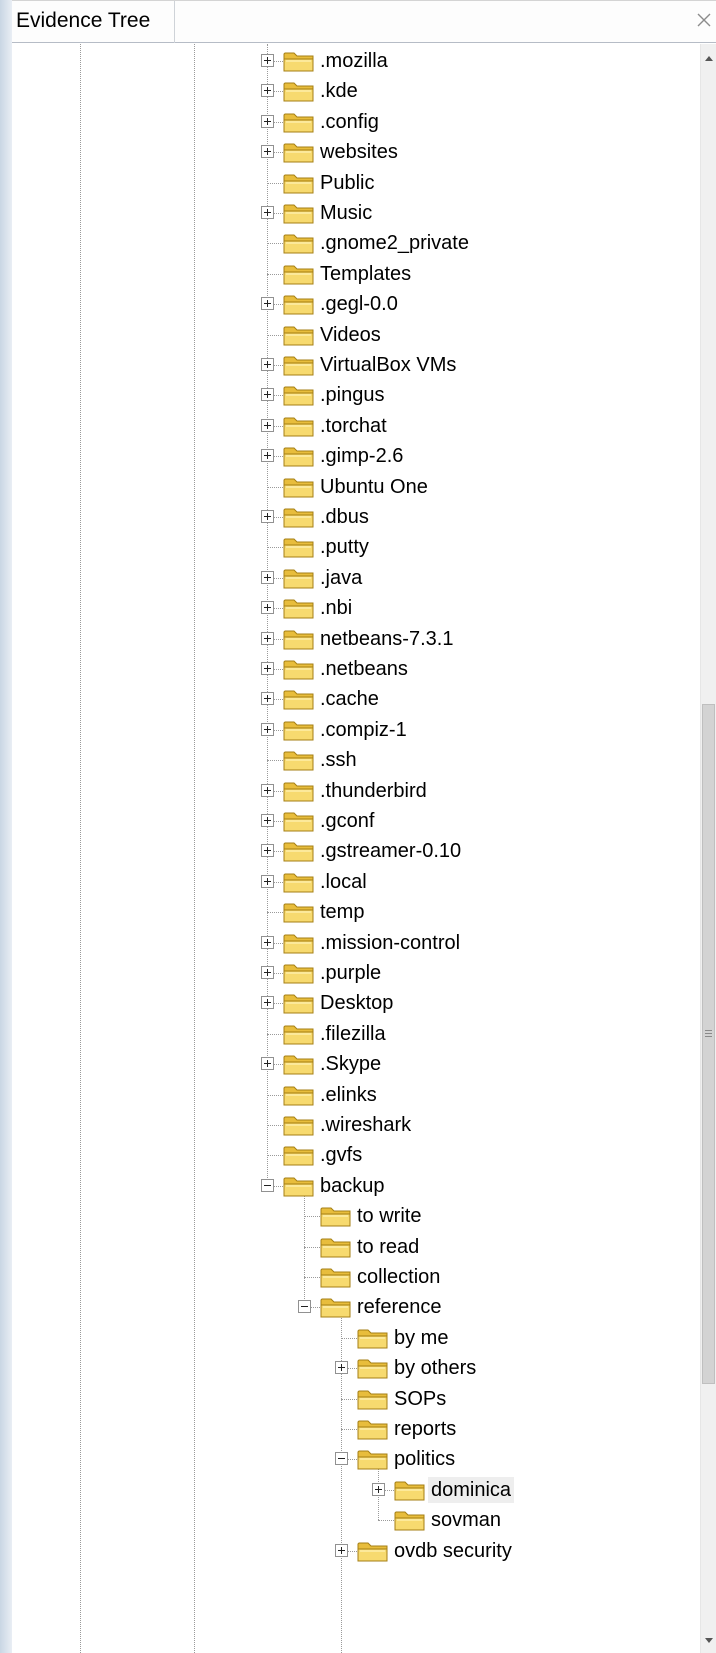 This screenshot has width=716, height=1653. Describe the element at coordinates (365, 274) in the screenshot. I see `tree-node-label: Templates` at that location.